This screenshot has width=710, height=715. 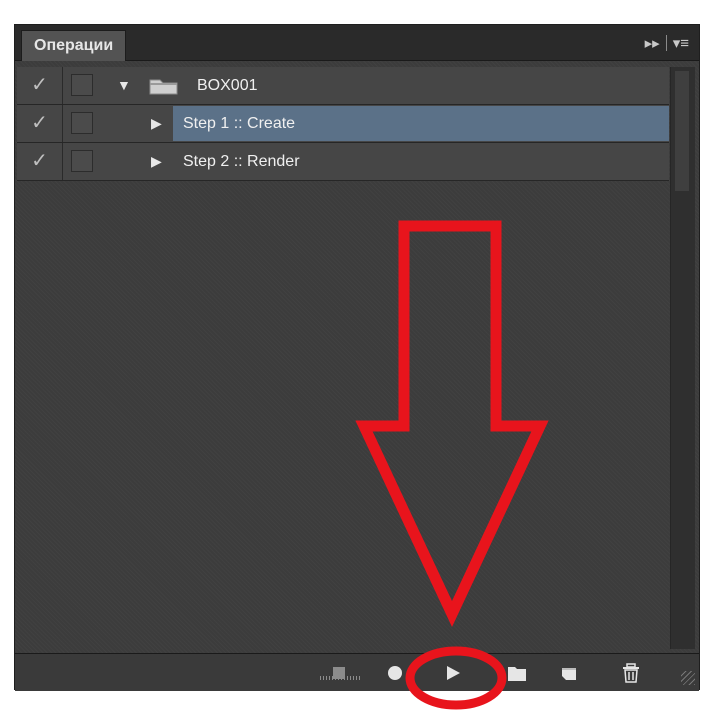 What do you see at coordinates (340, 678) in the screenshot?
I see `panel-drag-grip` at bounding box center [340, 678].